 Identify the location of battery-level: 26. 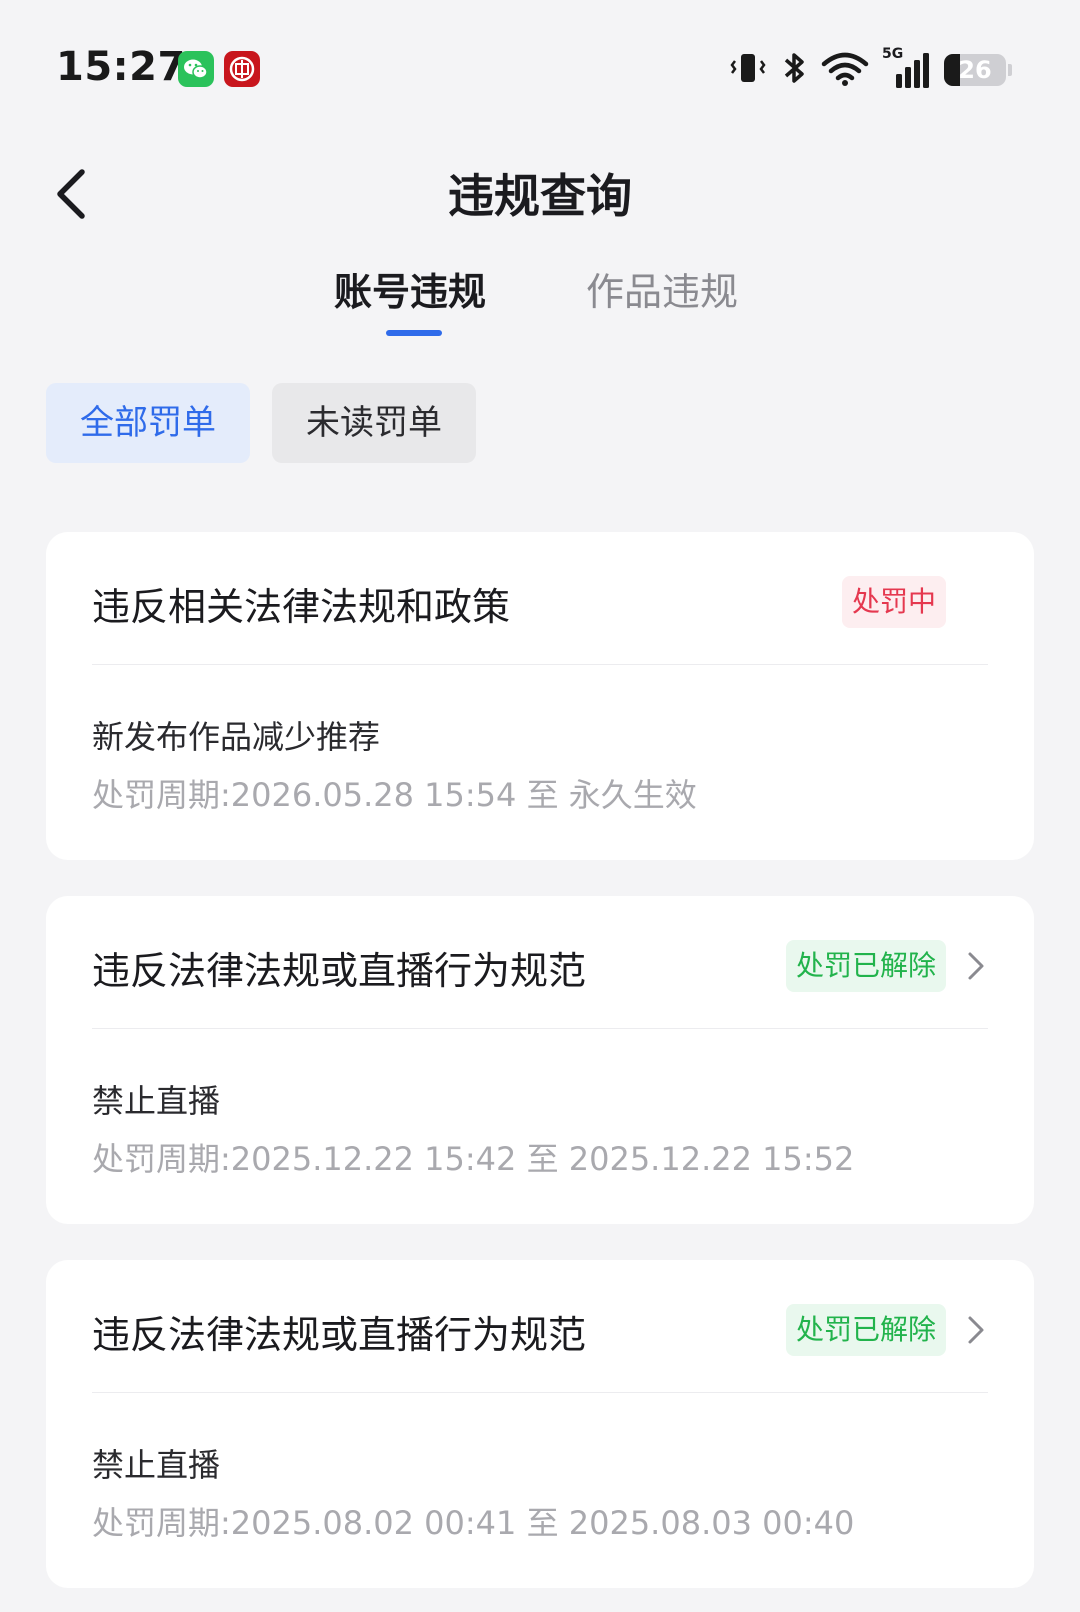
(975, 70).